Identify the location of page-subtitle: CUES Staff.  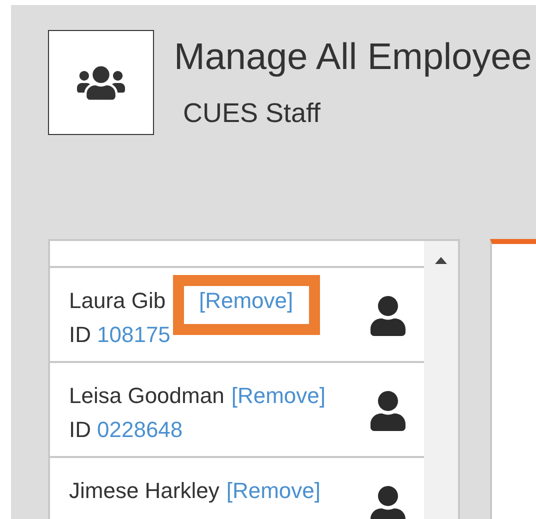
(252, 113).